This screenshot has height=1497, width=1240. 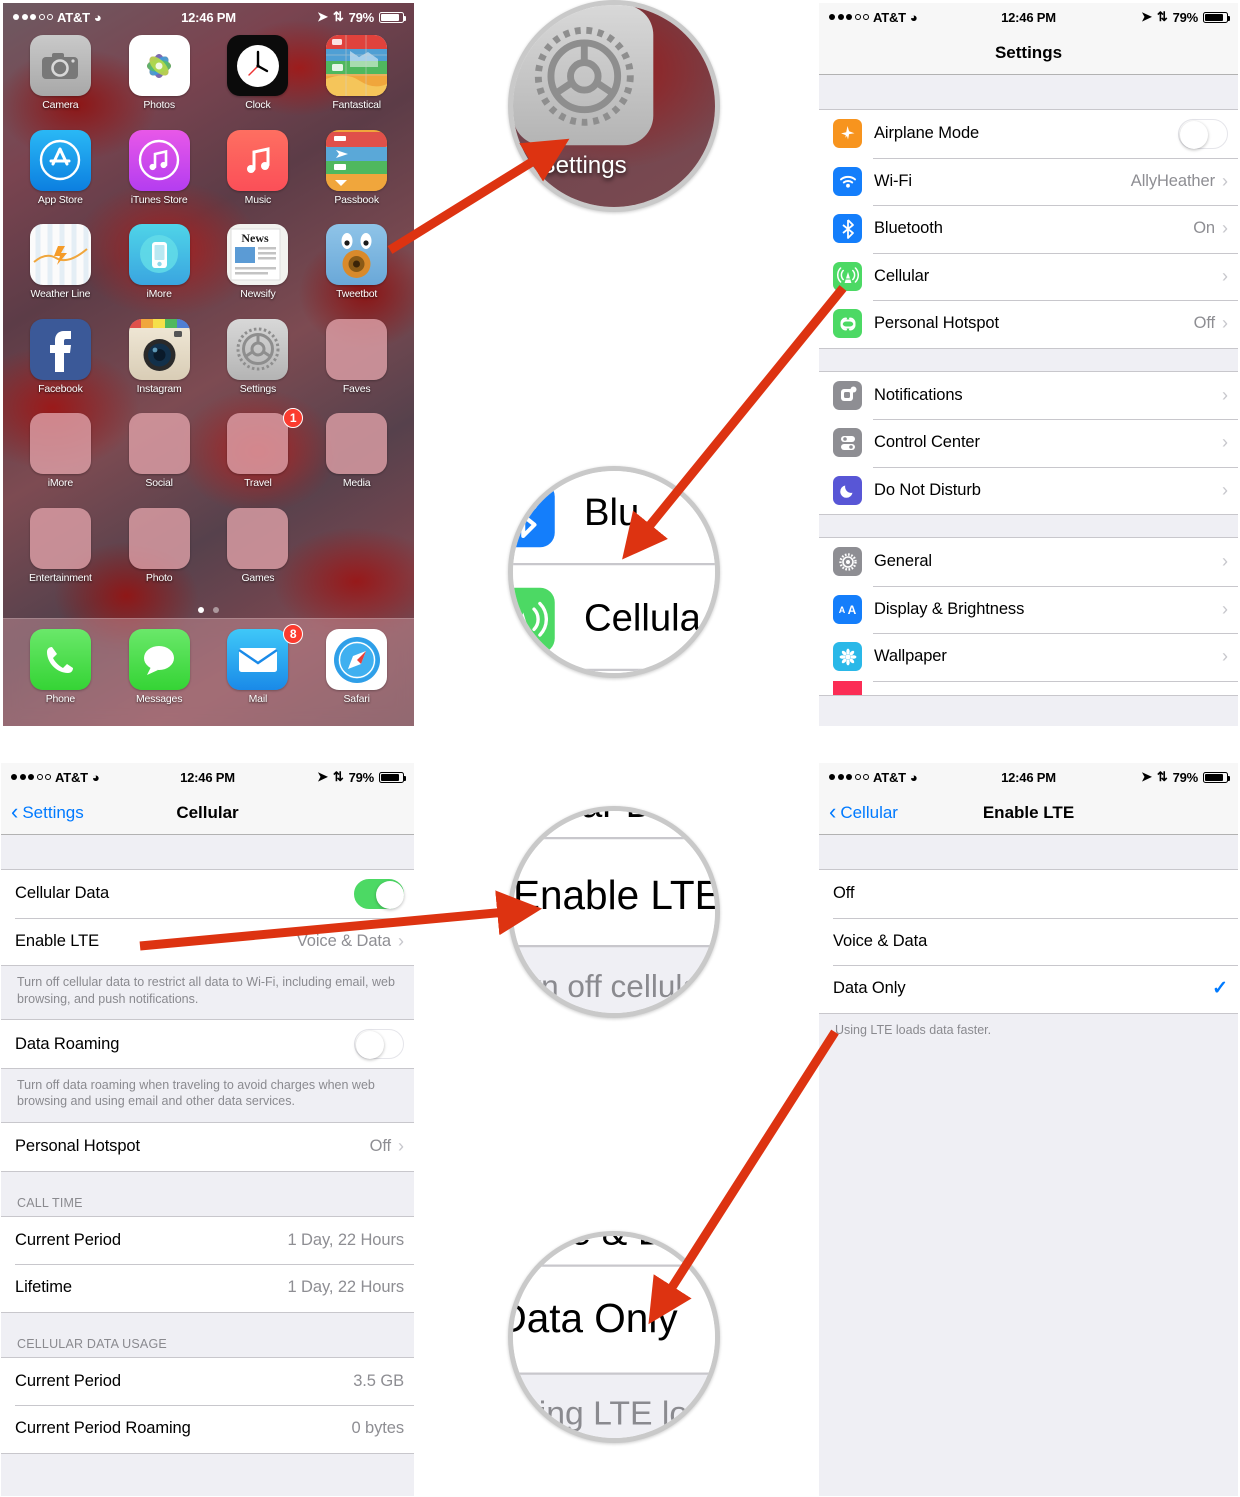 What do you see at coordinates (57, 940) in the screenshot?
I see `row-label: Enable LTE` at bounding box center [57, 940].